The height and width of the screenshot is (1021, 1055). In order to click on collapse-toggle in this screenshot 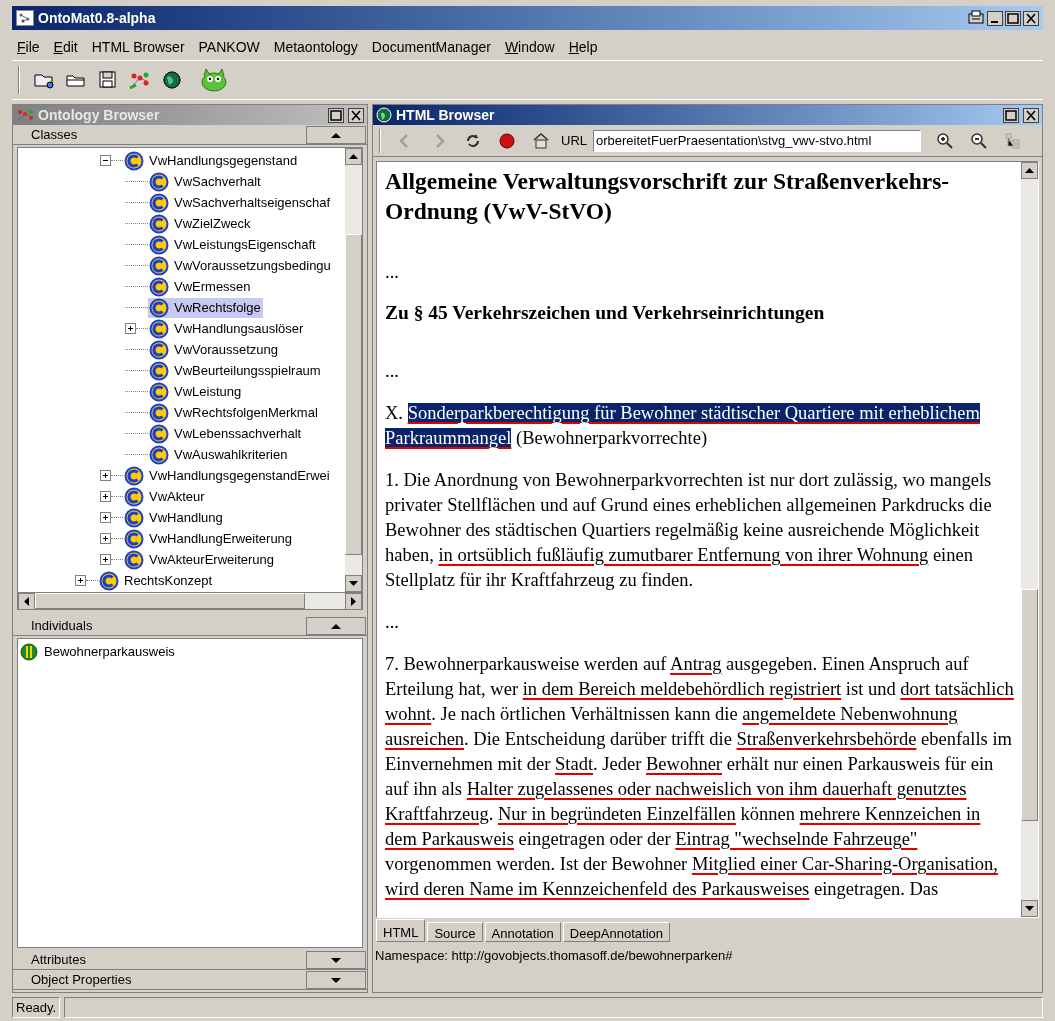, I will do `click(105, 160)`.